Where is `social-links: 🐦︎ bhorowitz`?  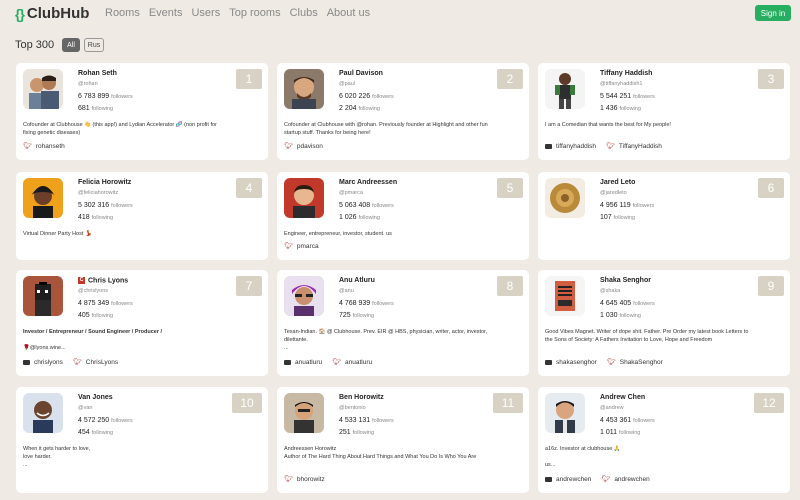
social-links: 🐦︎ bhorowitz is located at coordinates (304, 479).